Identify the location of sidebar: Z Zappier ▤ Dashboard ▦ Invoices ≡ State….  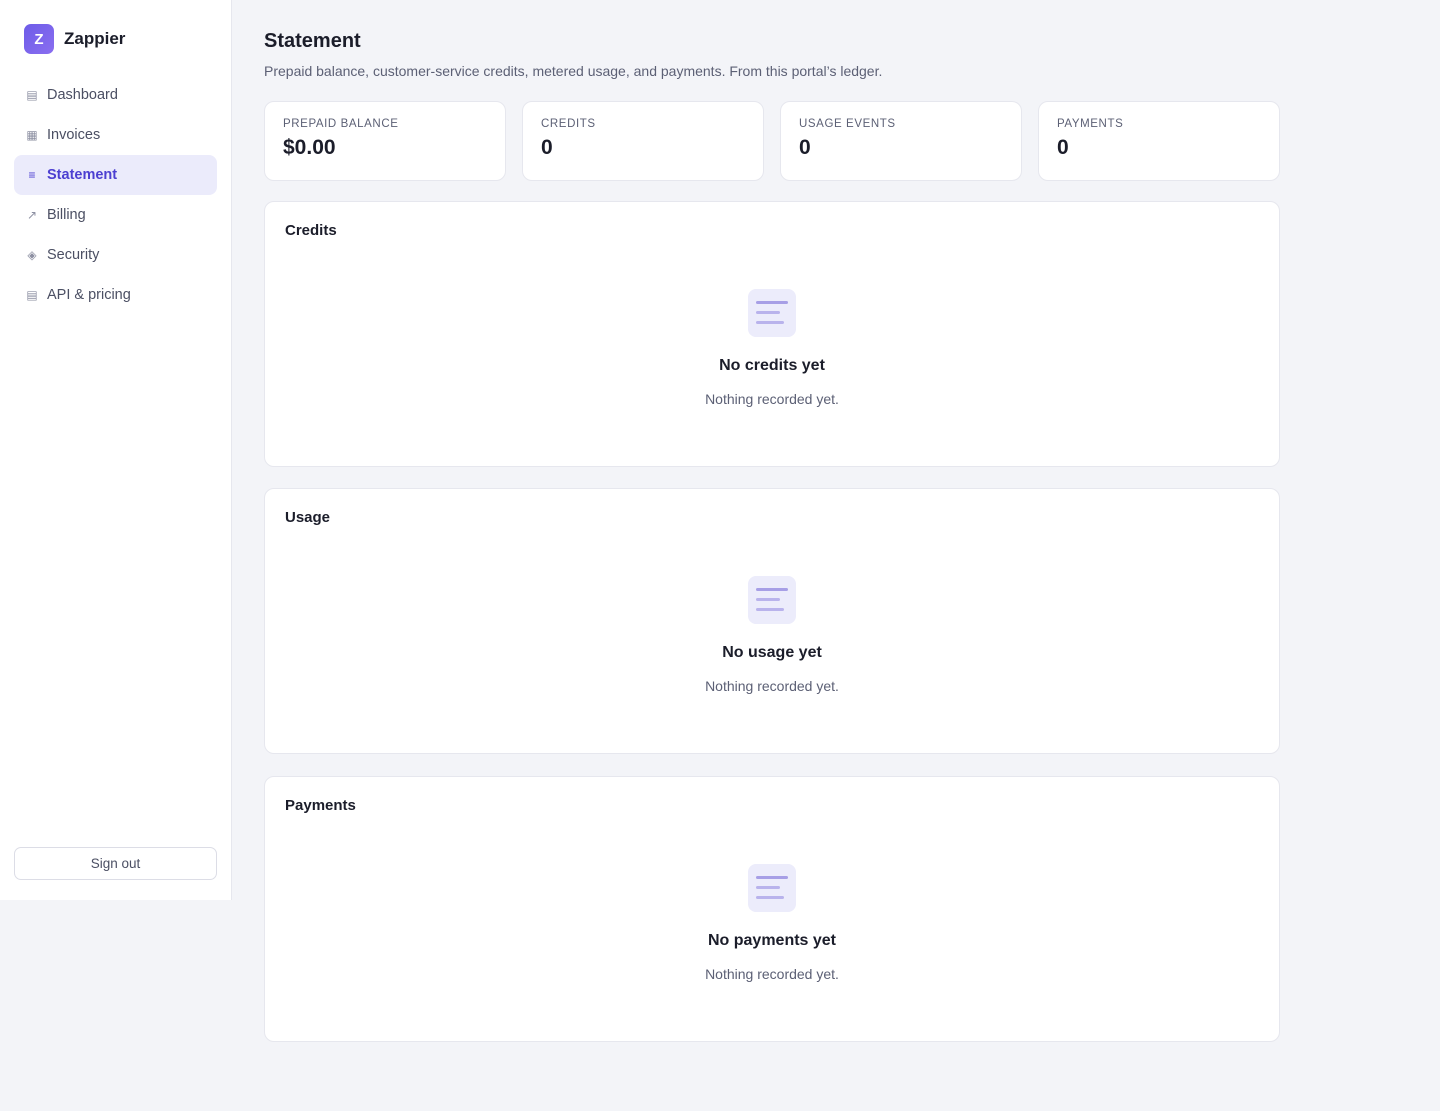
(116, 450).